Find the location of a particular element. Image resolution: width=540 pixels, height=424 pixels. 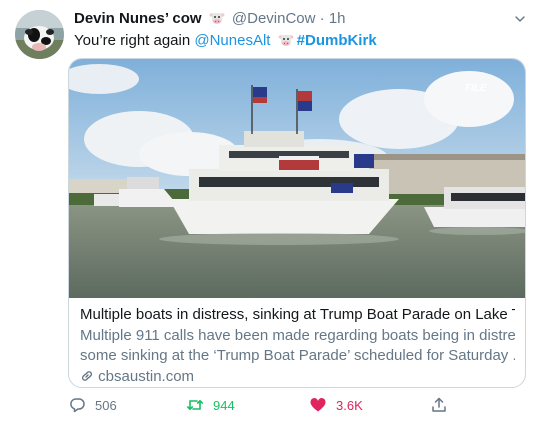

retweet-count: 944 is located at coordinates (224, 405).